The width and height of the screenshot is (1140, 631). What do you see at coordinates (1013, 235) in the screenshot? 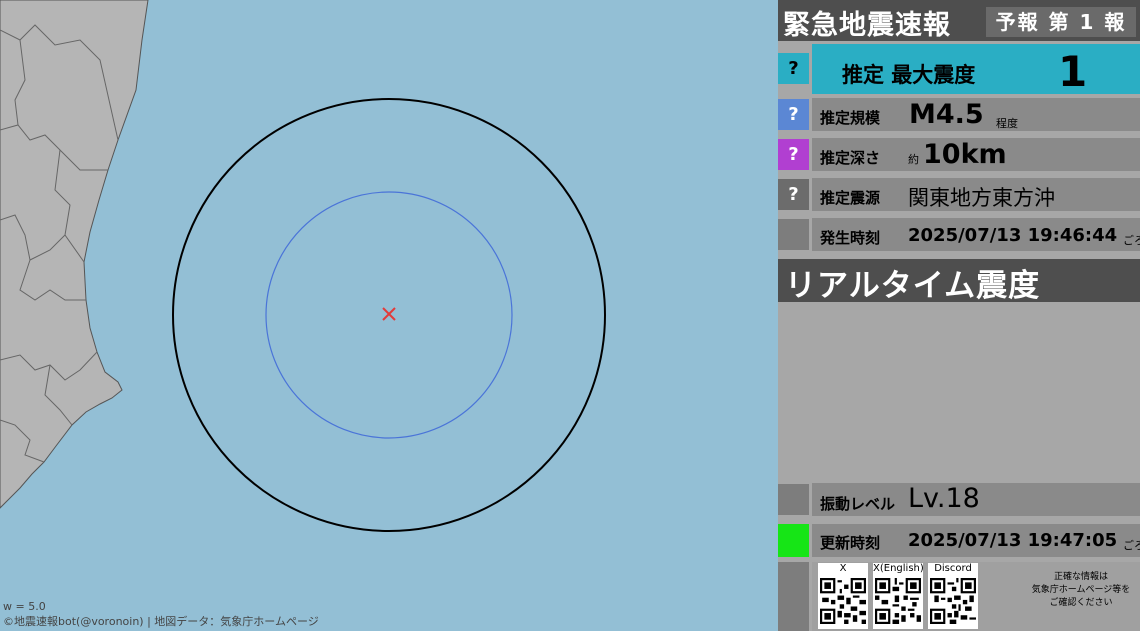
I see `origin-time-value: 2025/07/13 19:46:44` at bounding box center [1013, 235].